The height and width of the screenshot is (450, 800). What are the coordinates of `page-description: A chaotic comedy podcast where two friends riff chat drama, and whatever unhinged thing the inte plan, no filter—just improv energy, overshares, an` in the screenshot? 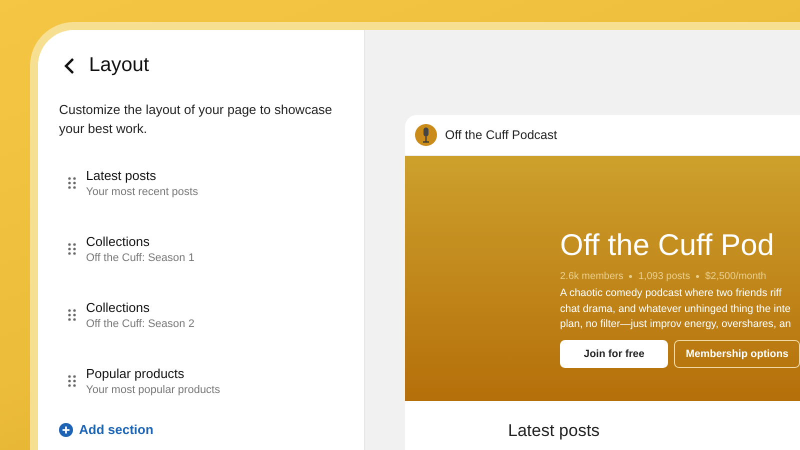 It's located at (676, 309).